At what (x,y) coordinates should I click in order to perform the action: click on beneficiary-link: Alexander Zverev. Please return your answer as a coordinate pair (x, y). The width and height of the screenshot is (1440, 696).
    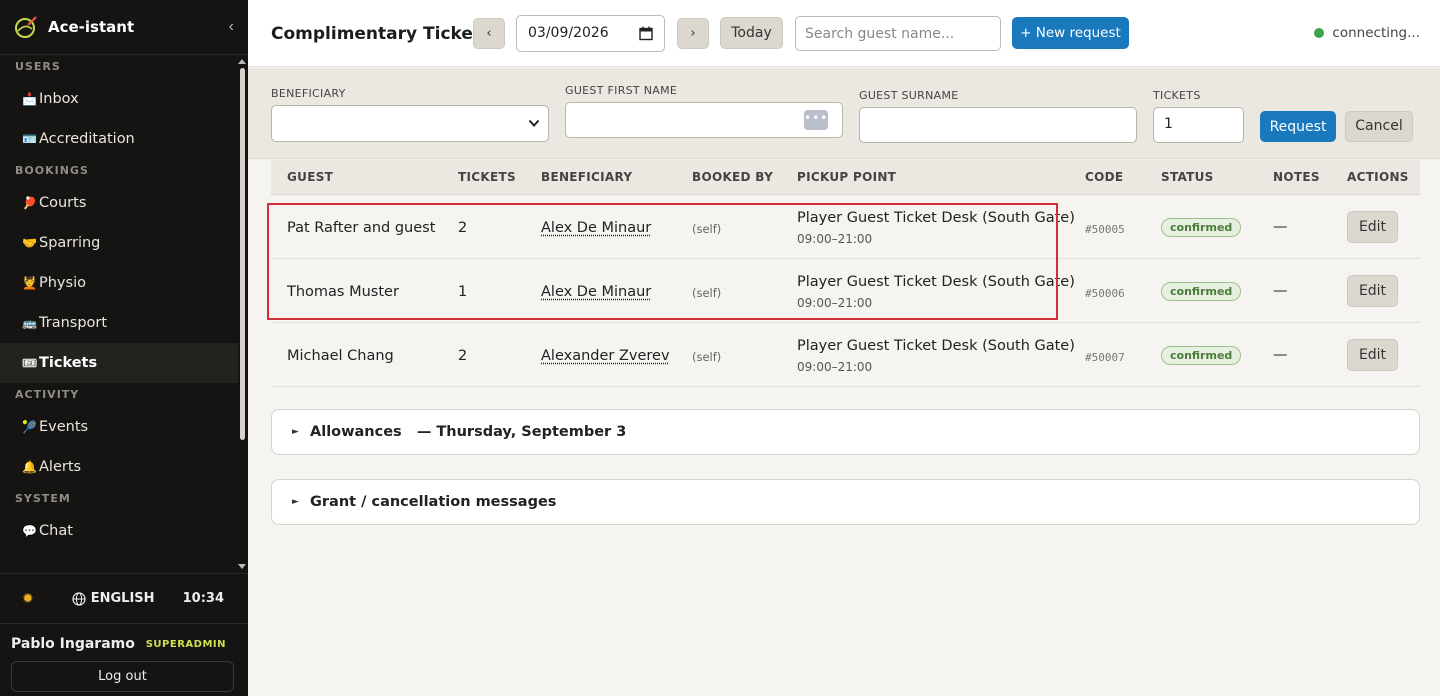
    Looking at the image, I should click on (605, 356).